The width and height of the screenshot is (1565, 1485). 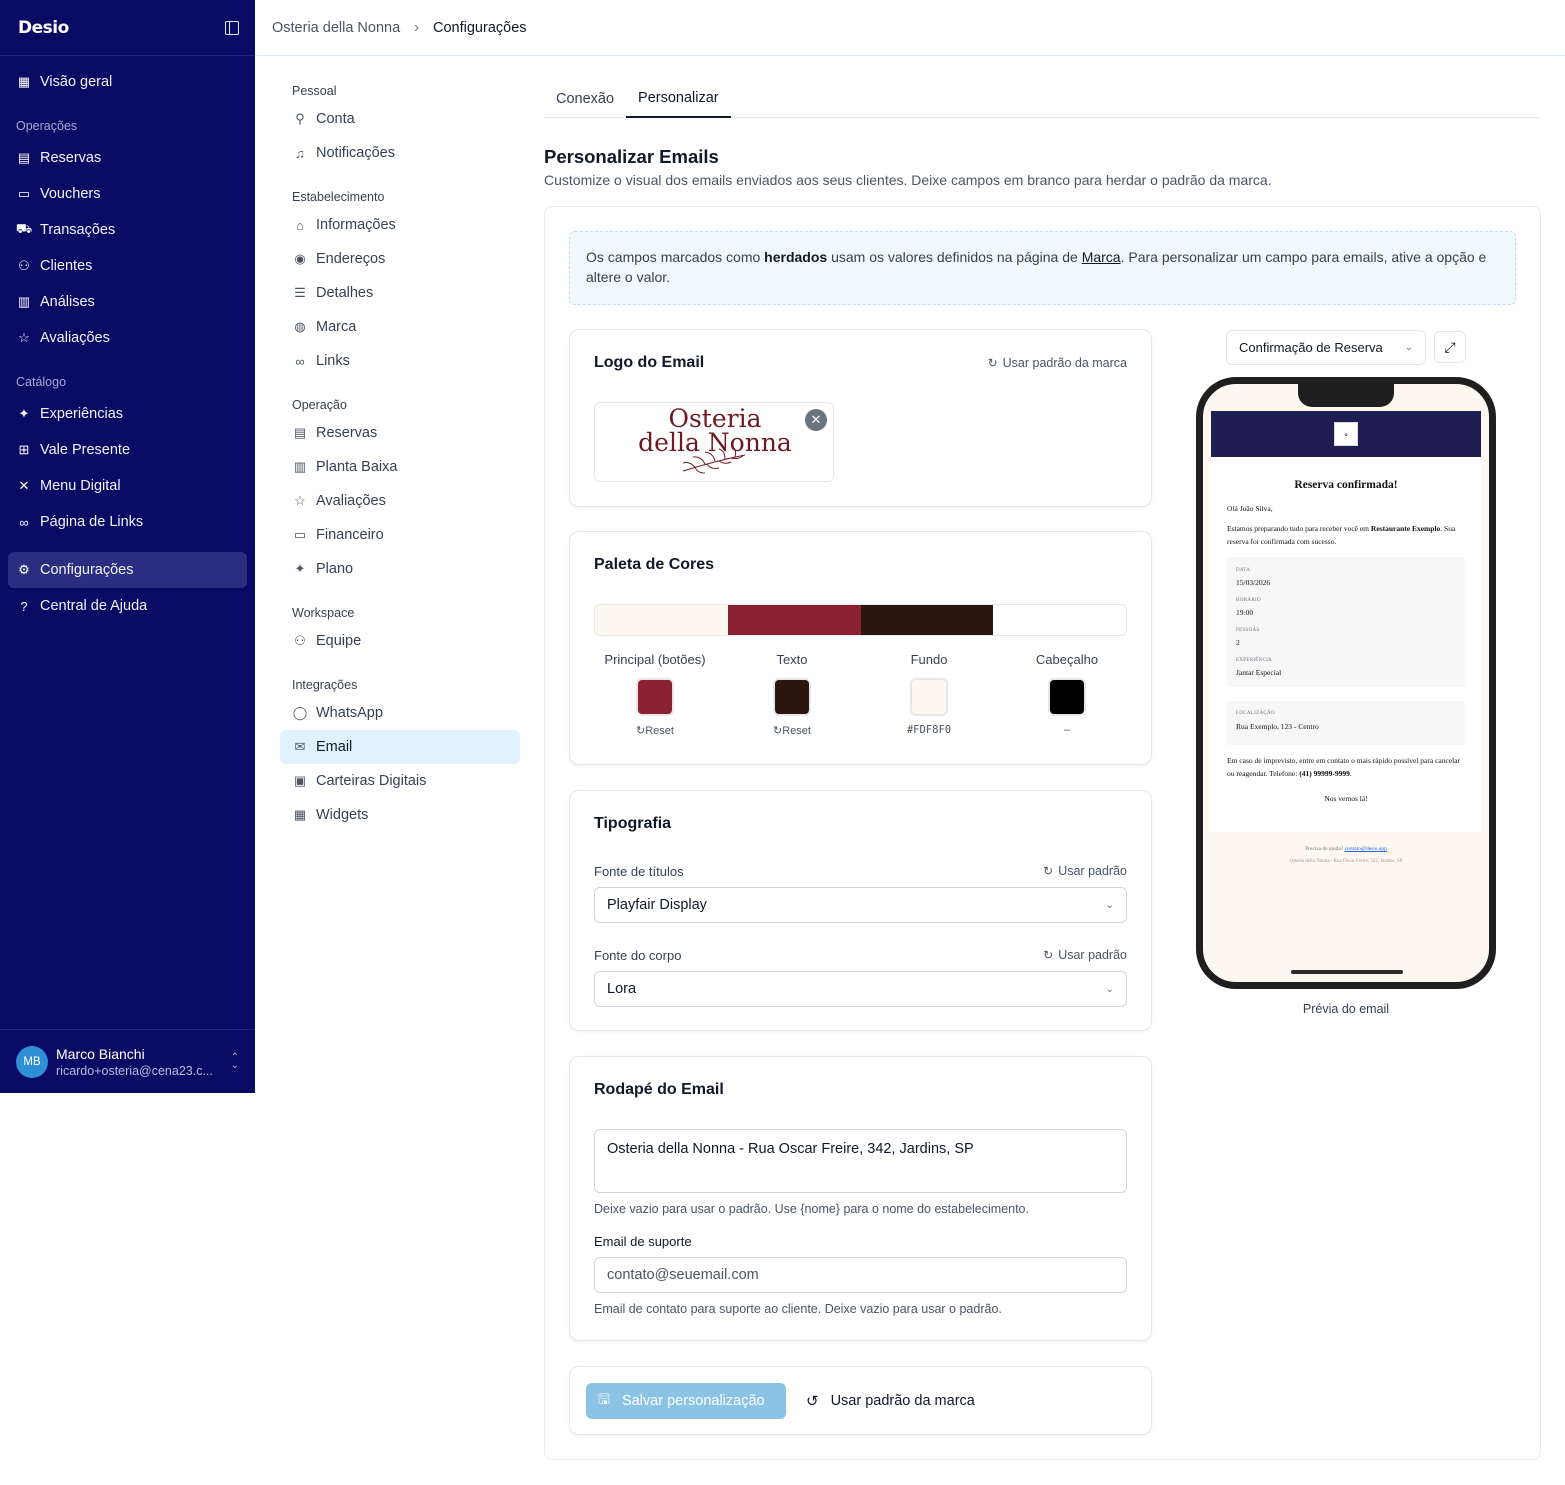 I want to click on sidebar-item-label: Transações, so click(x=78, y=230).